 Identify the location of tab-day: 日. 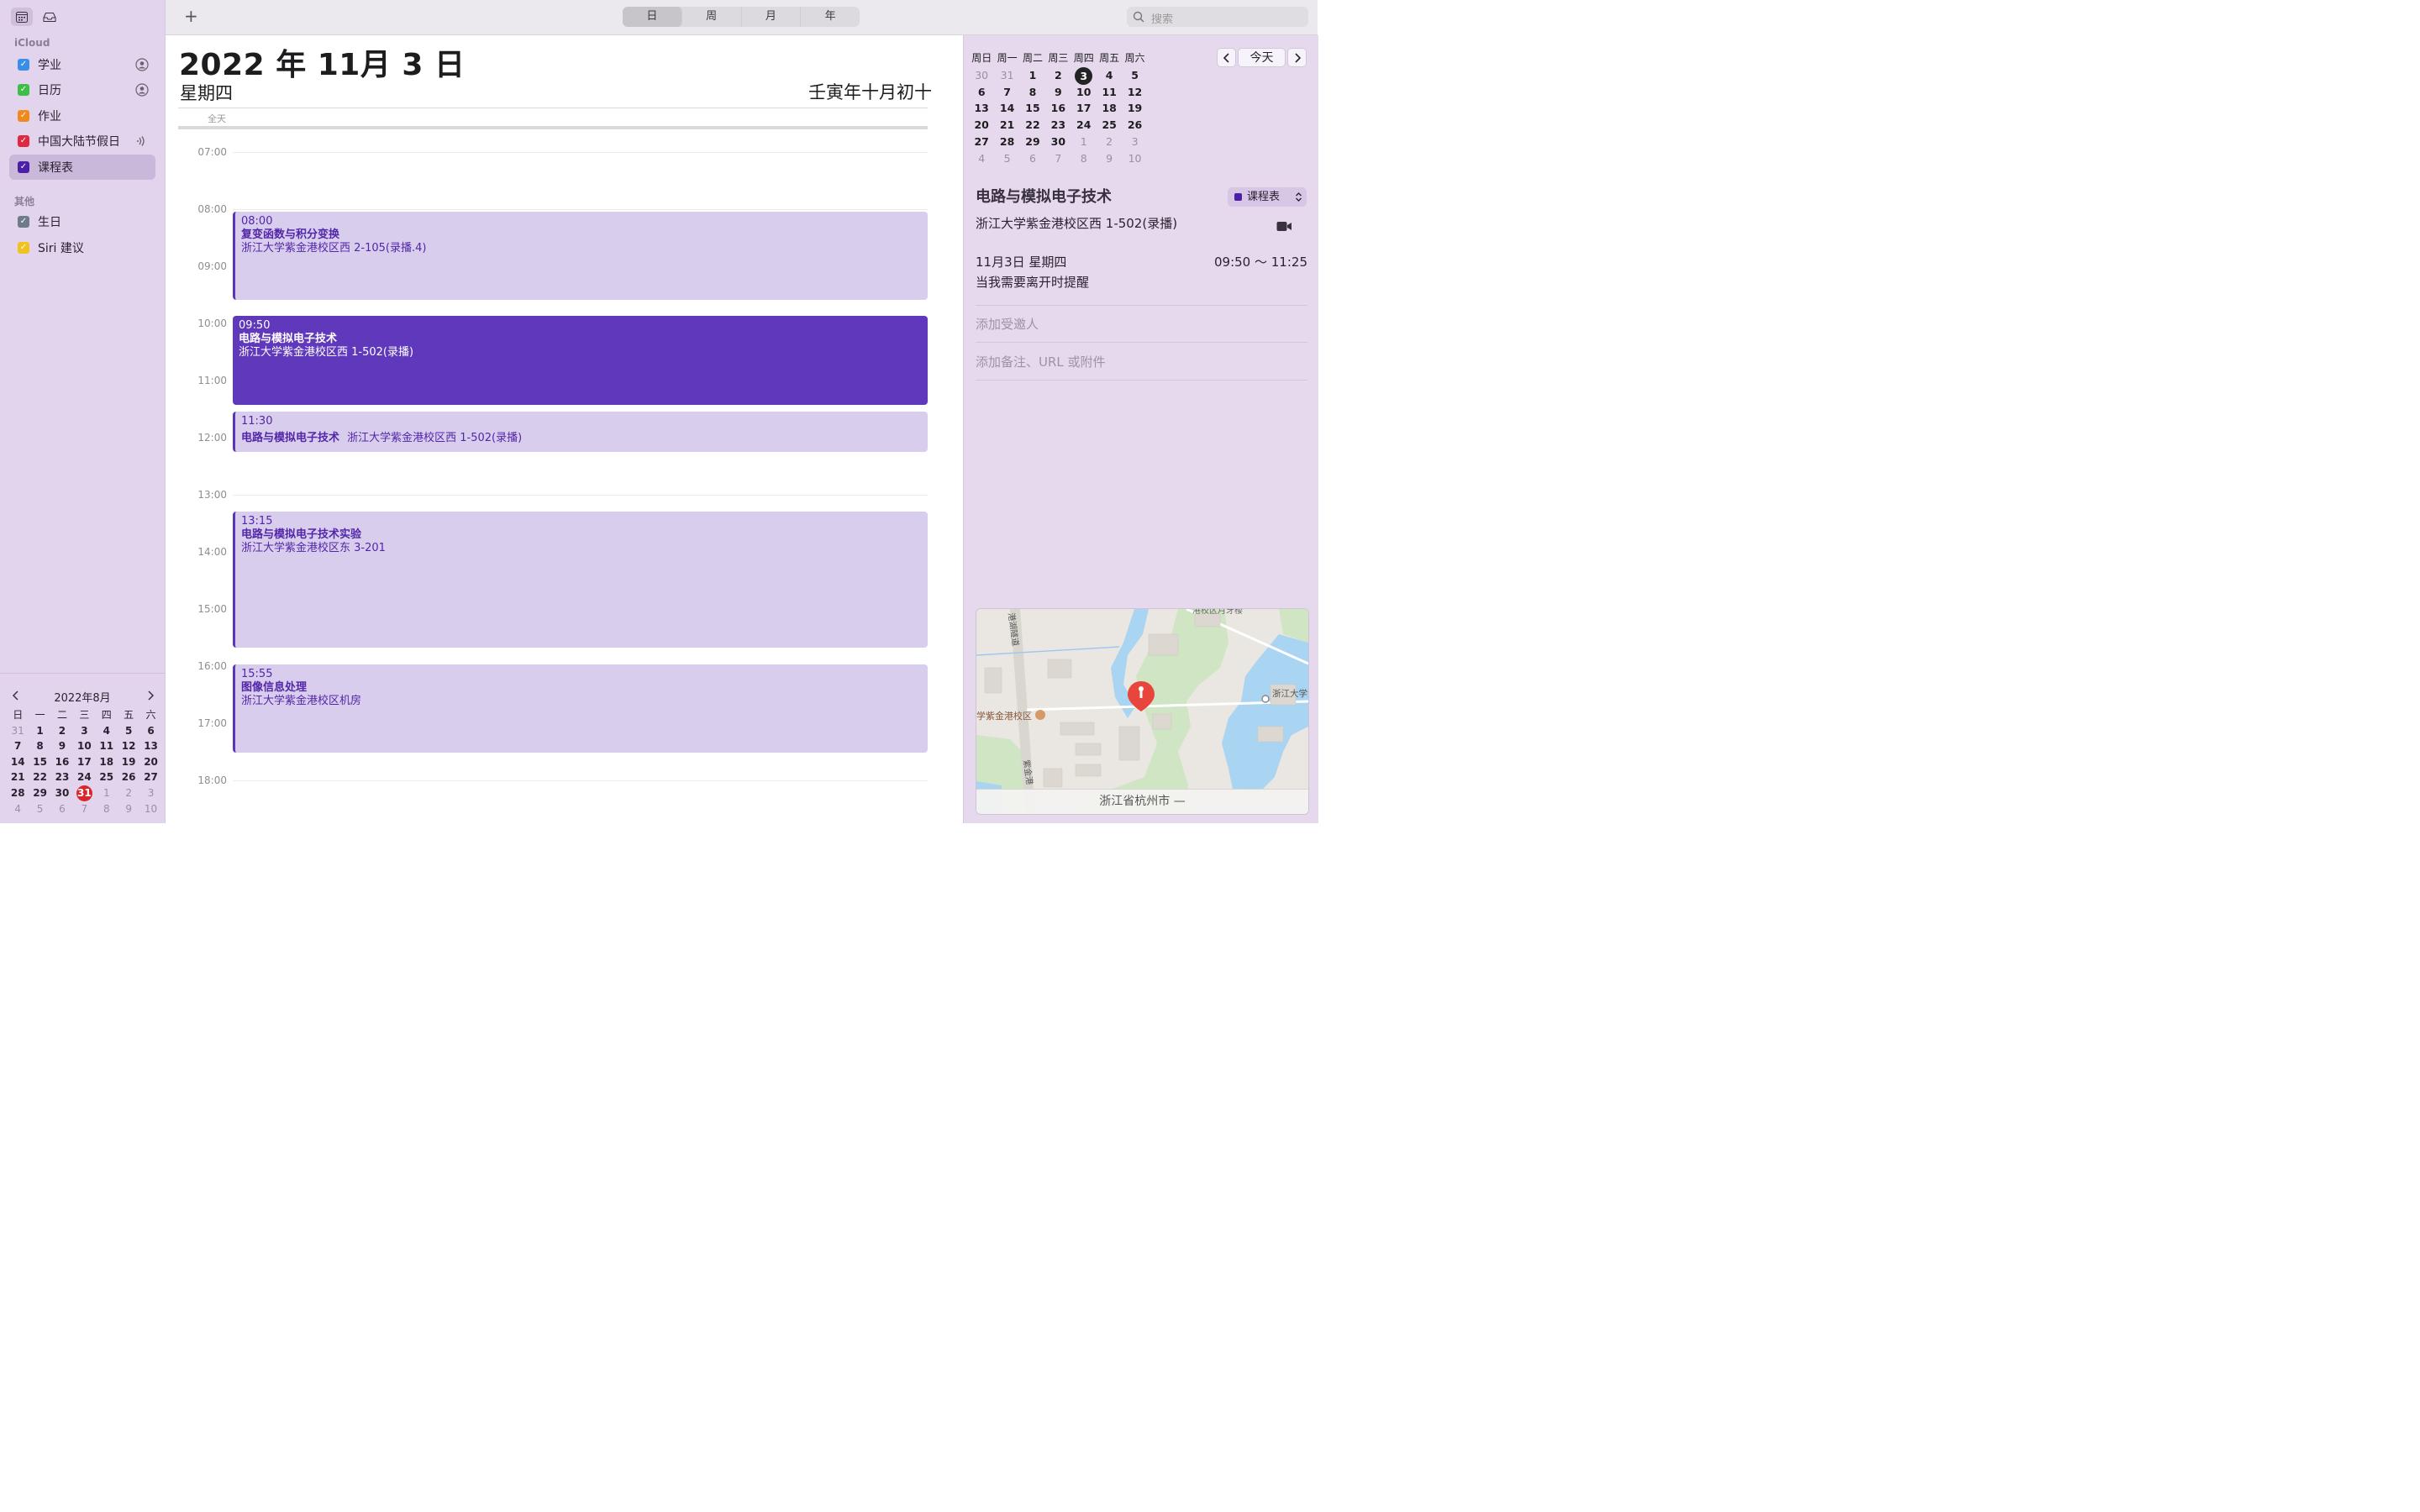
(652, 17).